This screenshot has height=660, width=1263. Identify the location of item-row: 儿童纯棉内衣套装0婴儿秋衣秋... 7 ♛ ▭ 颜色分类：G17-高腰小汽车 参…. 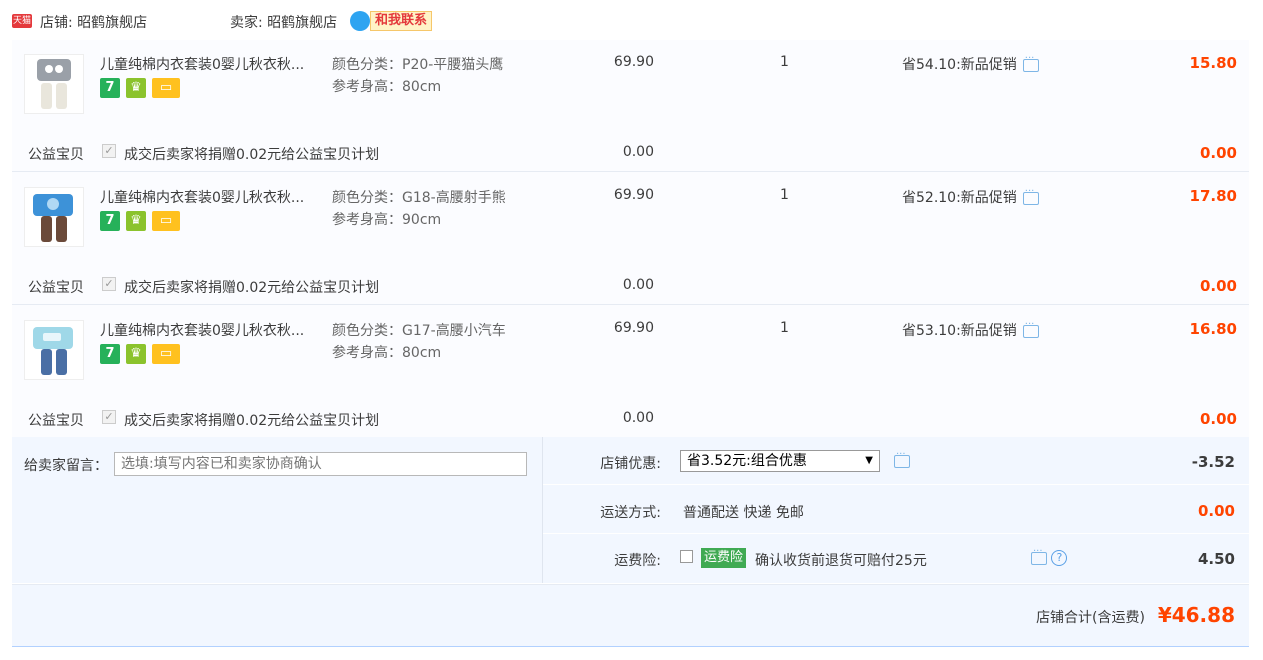
(630, 352).